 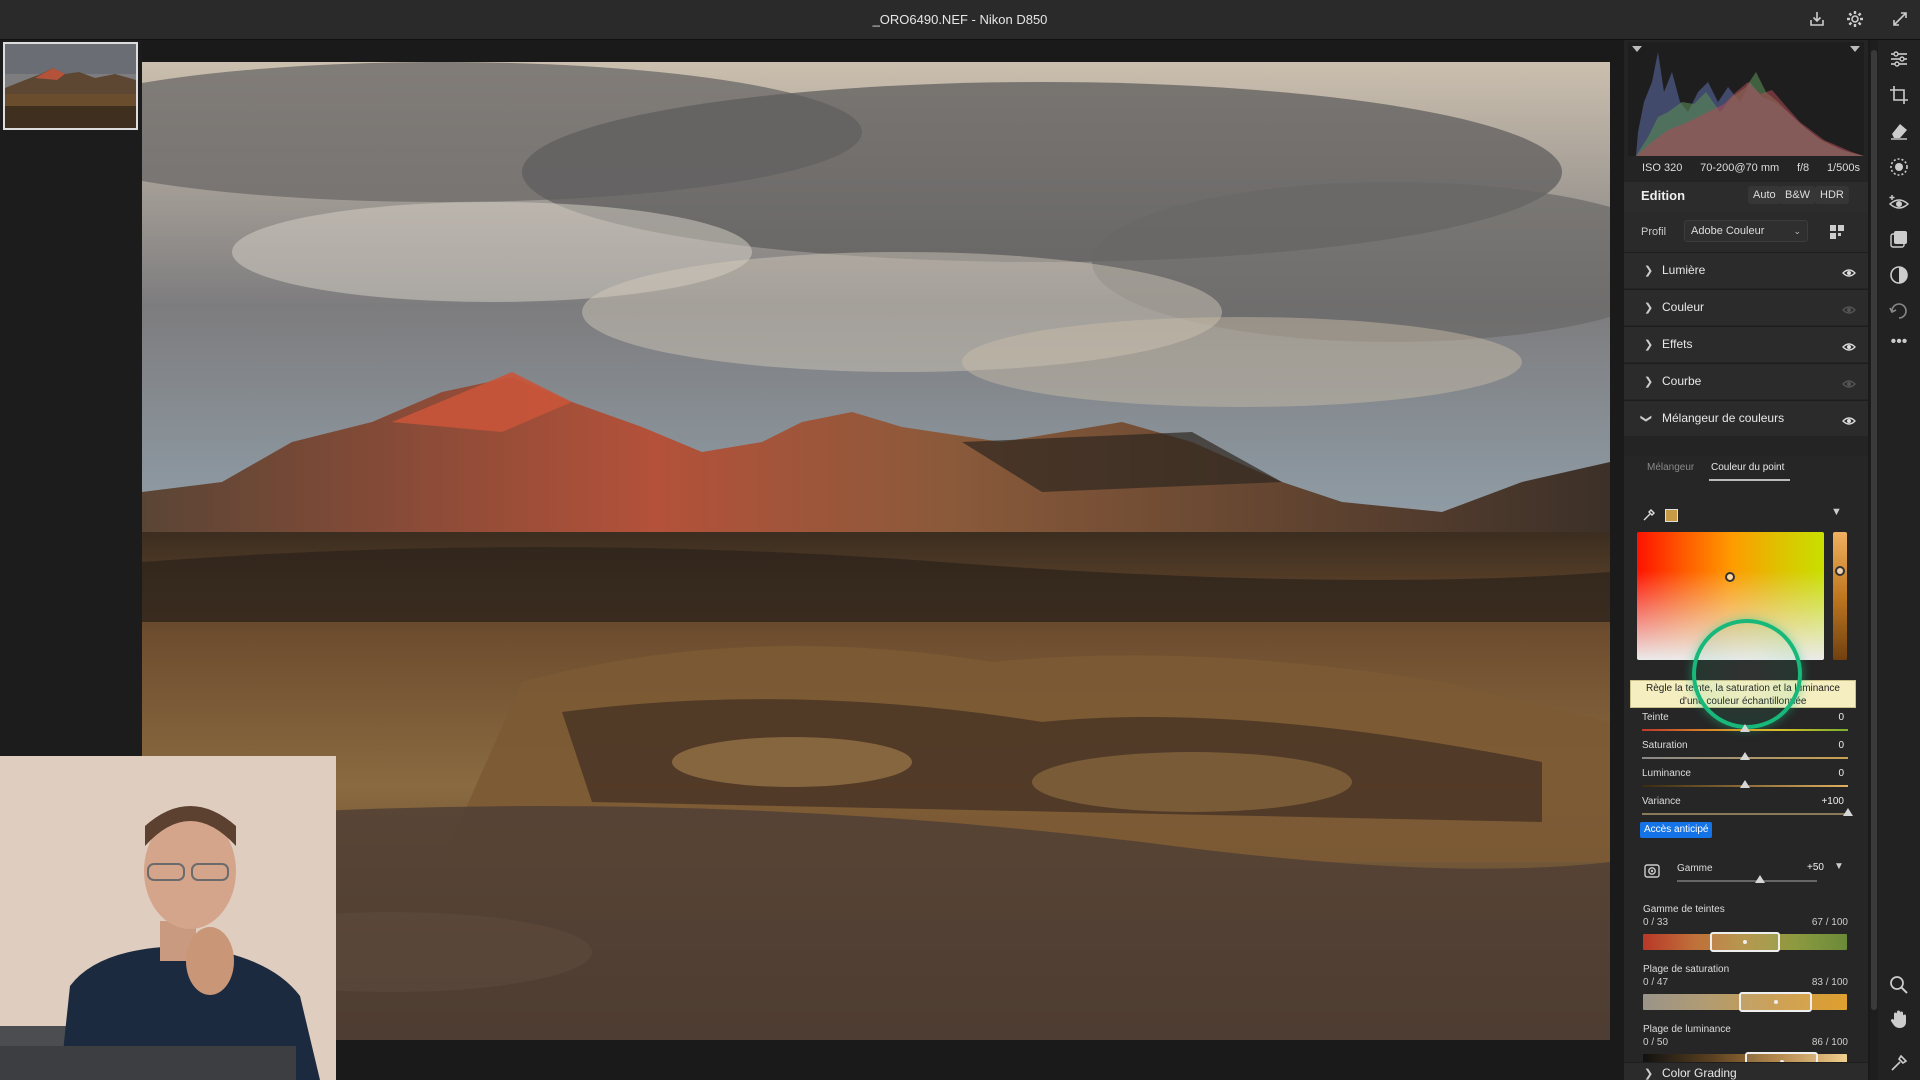 What do you see at coordinates (1899, 985) in the screenshot?
I see `zoom-icon` at bounding box center [1899, 985].